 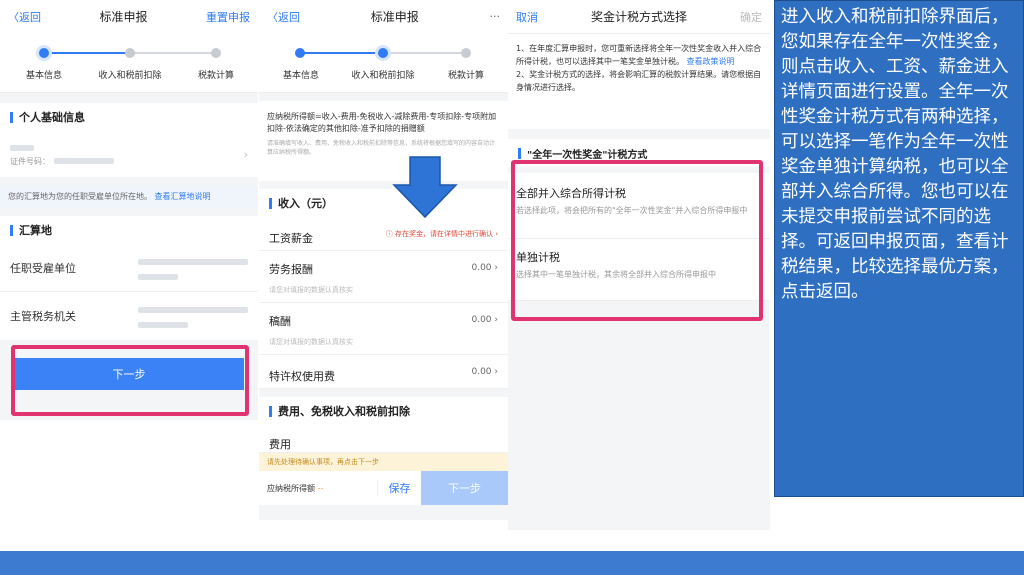 What do you see at coordinates (129, 316) in the screenshot?
I see `tax-office-row: 主管税务机关` at bounding box center [129, 316].